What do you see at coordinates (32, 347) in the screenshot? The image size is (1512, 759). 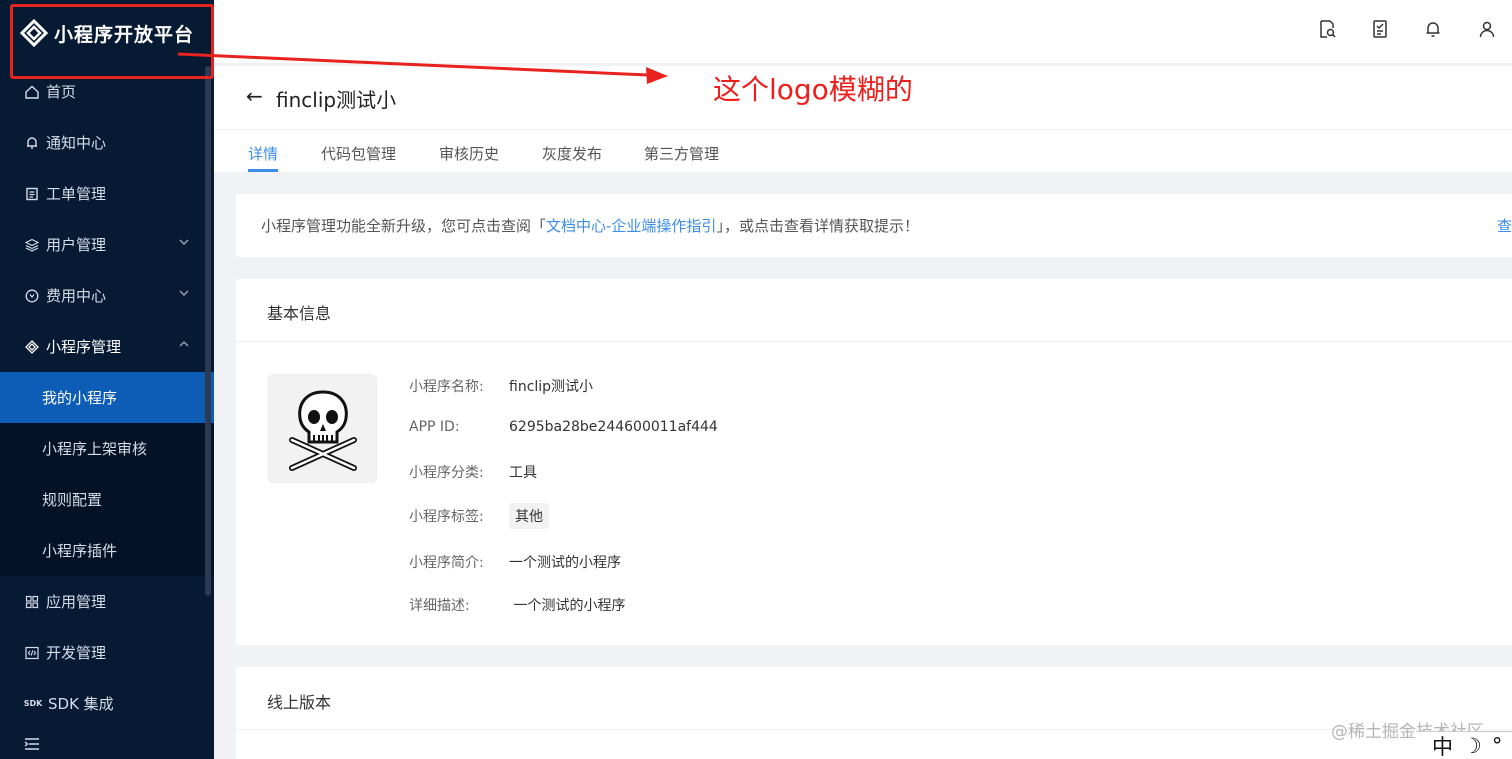 I see `diamond-icon` at bounding box center [32, 347].